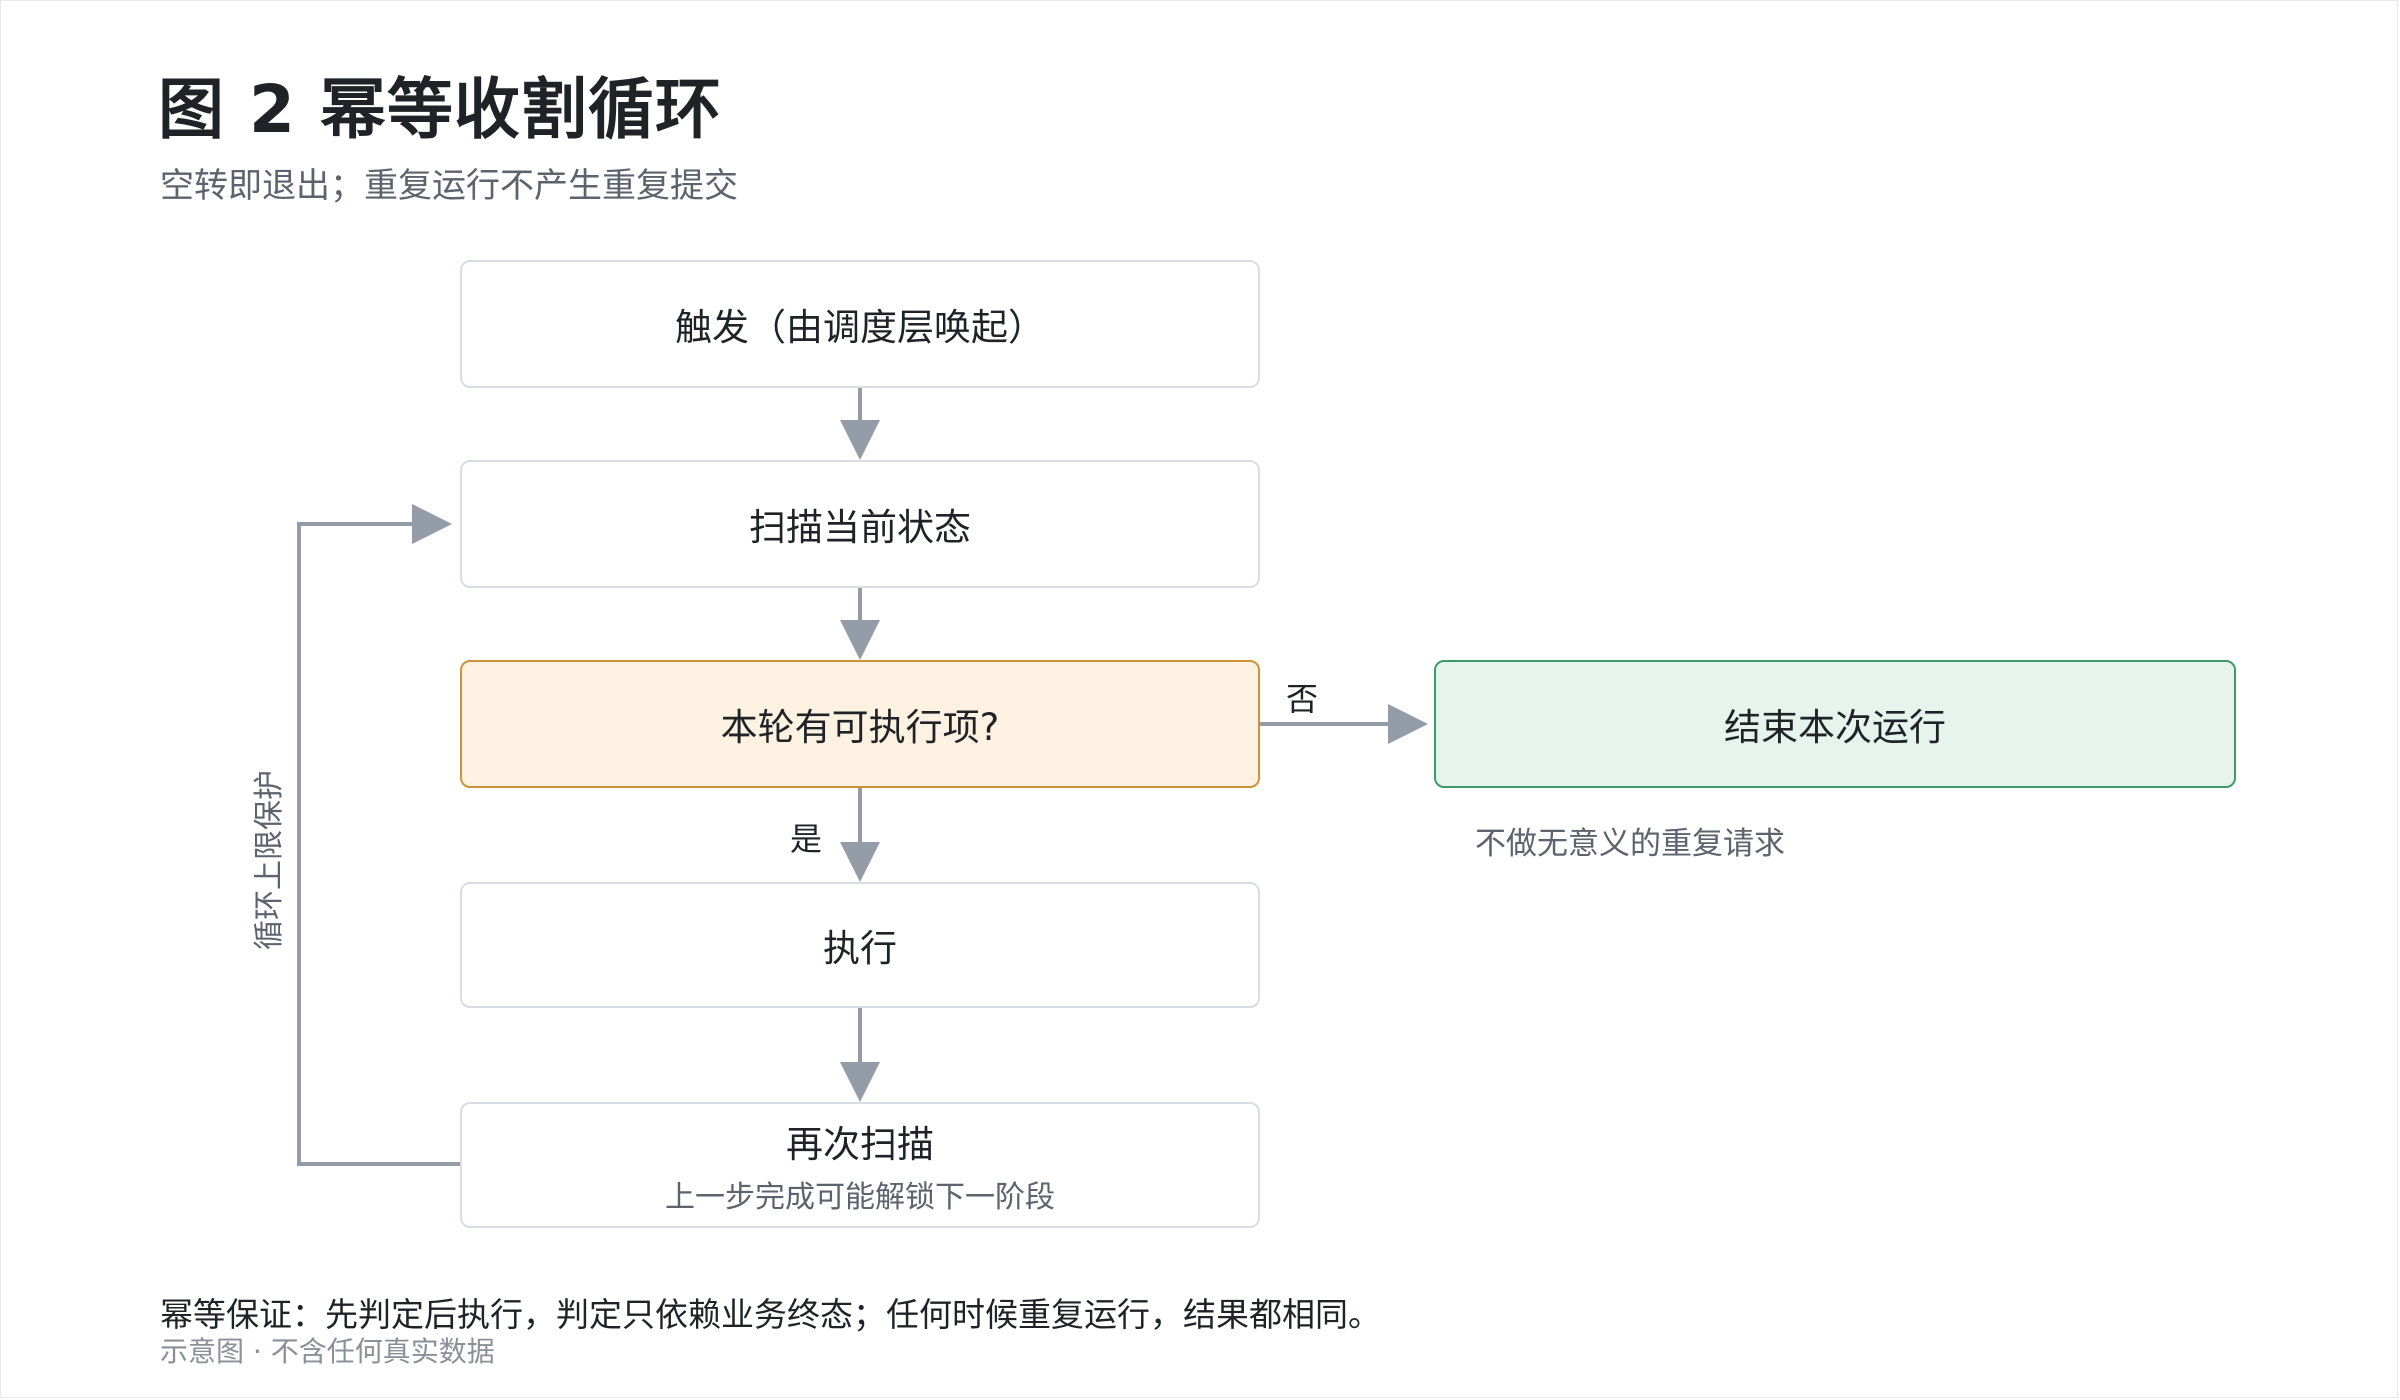 Image resolution: width=2400 pixels, height=1400 pixels. What do you see at coordinates (860, 640) in the screenshot?
I see `arrowhead-decision` at bounding box center [860, 640].